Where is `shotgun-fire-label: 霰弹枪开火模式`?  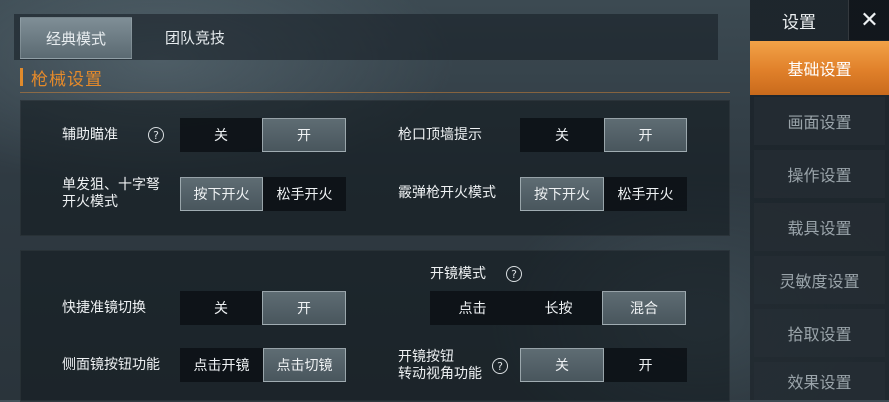 shotgun-fire-label: 霰弹枪开火模式 is located at coordinates (447, 193).